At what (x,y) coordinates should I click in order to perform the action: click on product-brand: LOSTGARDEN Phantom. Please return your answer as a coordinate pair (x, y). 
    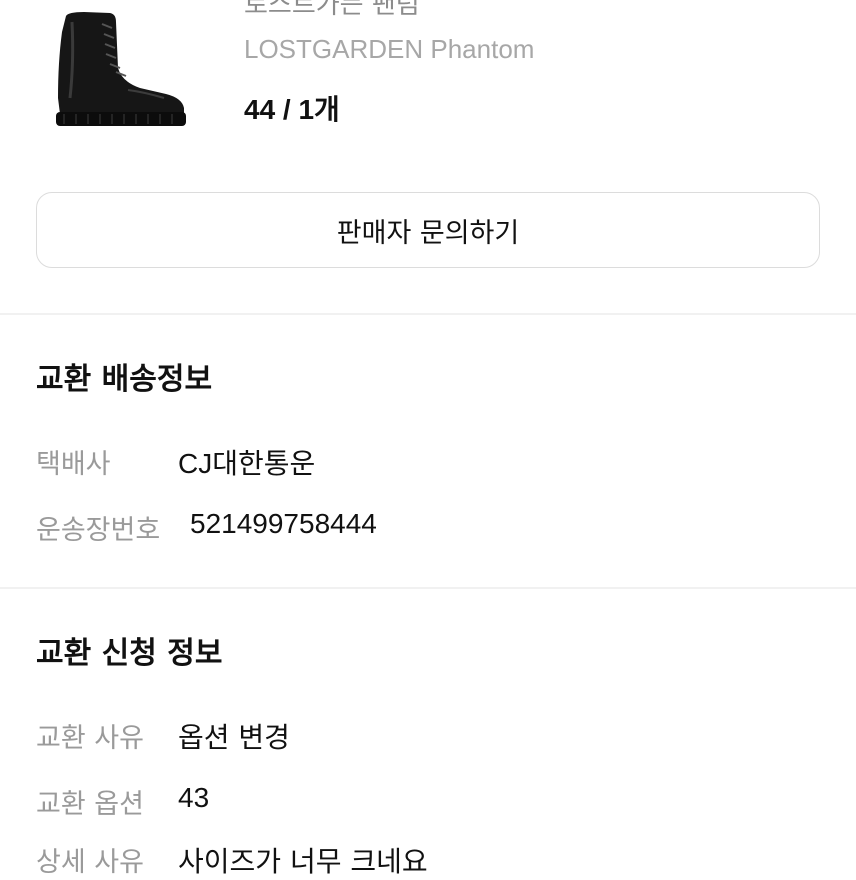
    Looking at the image, I should click on (389, 49).